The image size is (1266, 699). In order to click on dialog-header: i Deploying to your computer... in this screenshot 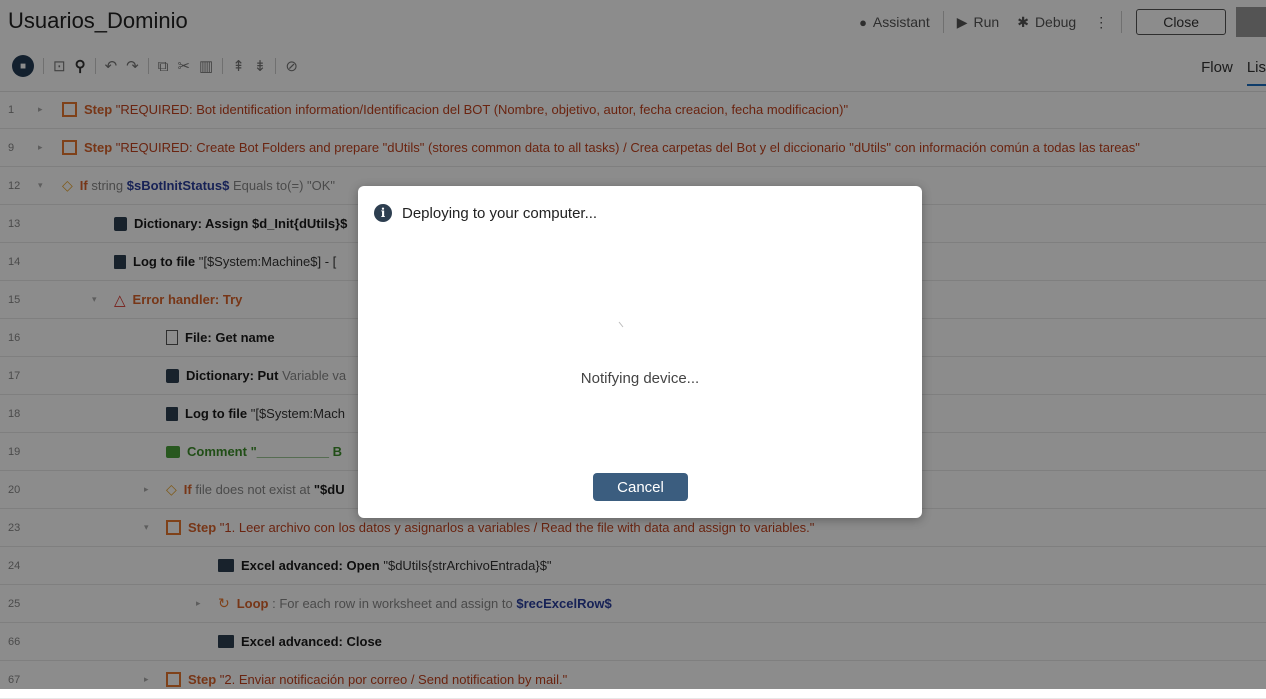, I will do `click(485, 213)`.